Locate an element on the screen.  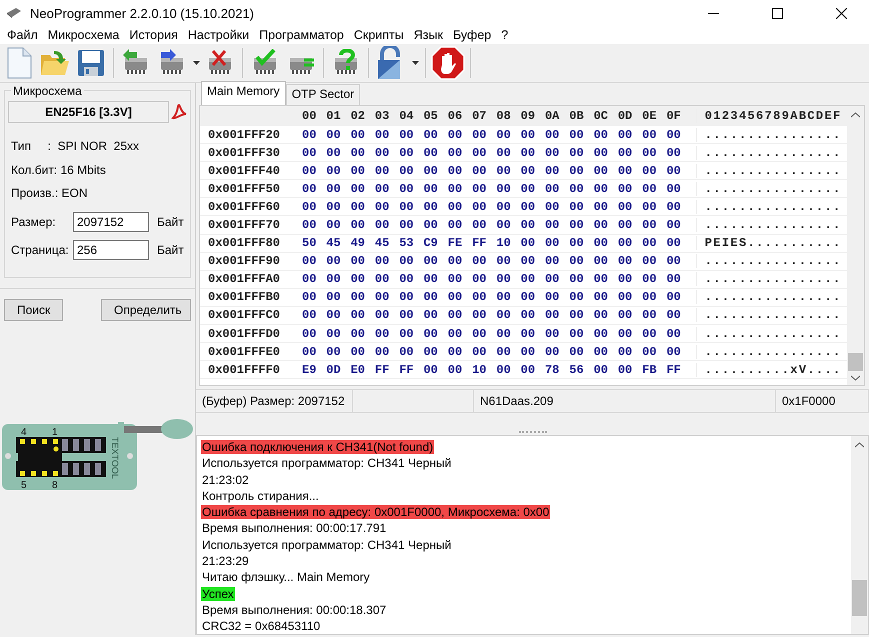
column-header: 06 is located at coordinates (456, 115).